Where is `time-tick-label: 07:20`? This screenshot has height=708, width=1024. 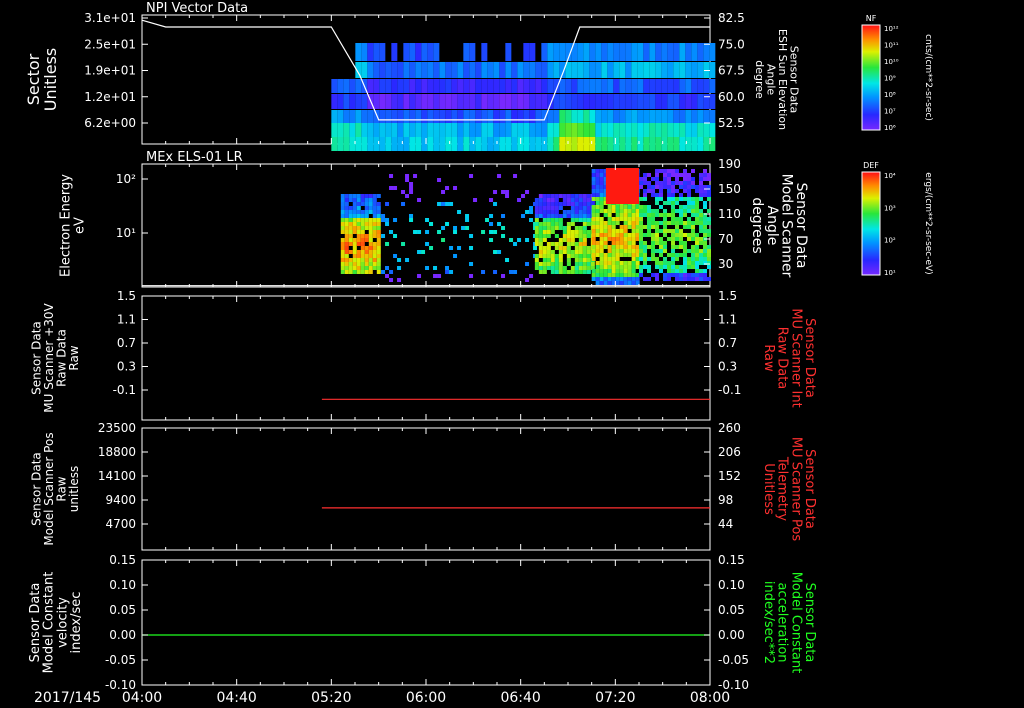
time-tick-label: 07:20 is located at coordinates (615, 698).